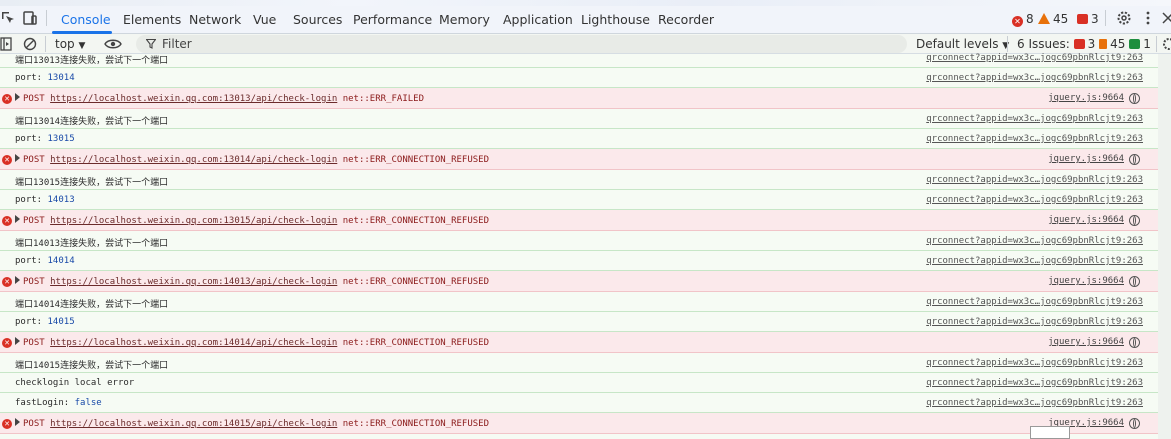 This screenshot has height=439, width=1171. Describe the element at coordinates (92, 183) in the screenshot. I see `log-text: 端口13015连接失败，尝试下一个端口` at that location.